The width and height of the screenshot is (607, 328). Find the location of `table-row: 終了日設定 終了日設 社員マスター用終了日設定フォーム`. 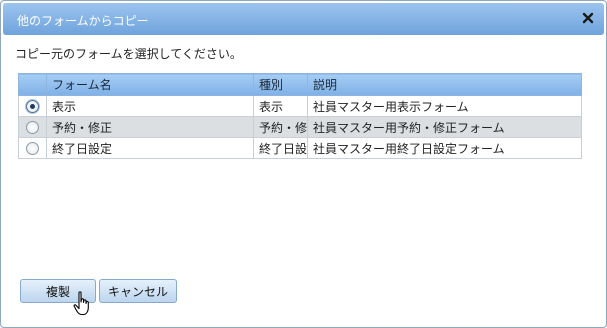

table-row: 終了日設定 終了日設 社員マスター用終了日設定フォーム is located at coordinates (300, 148).